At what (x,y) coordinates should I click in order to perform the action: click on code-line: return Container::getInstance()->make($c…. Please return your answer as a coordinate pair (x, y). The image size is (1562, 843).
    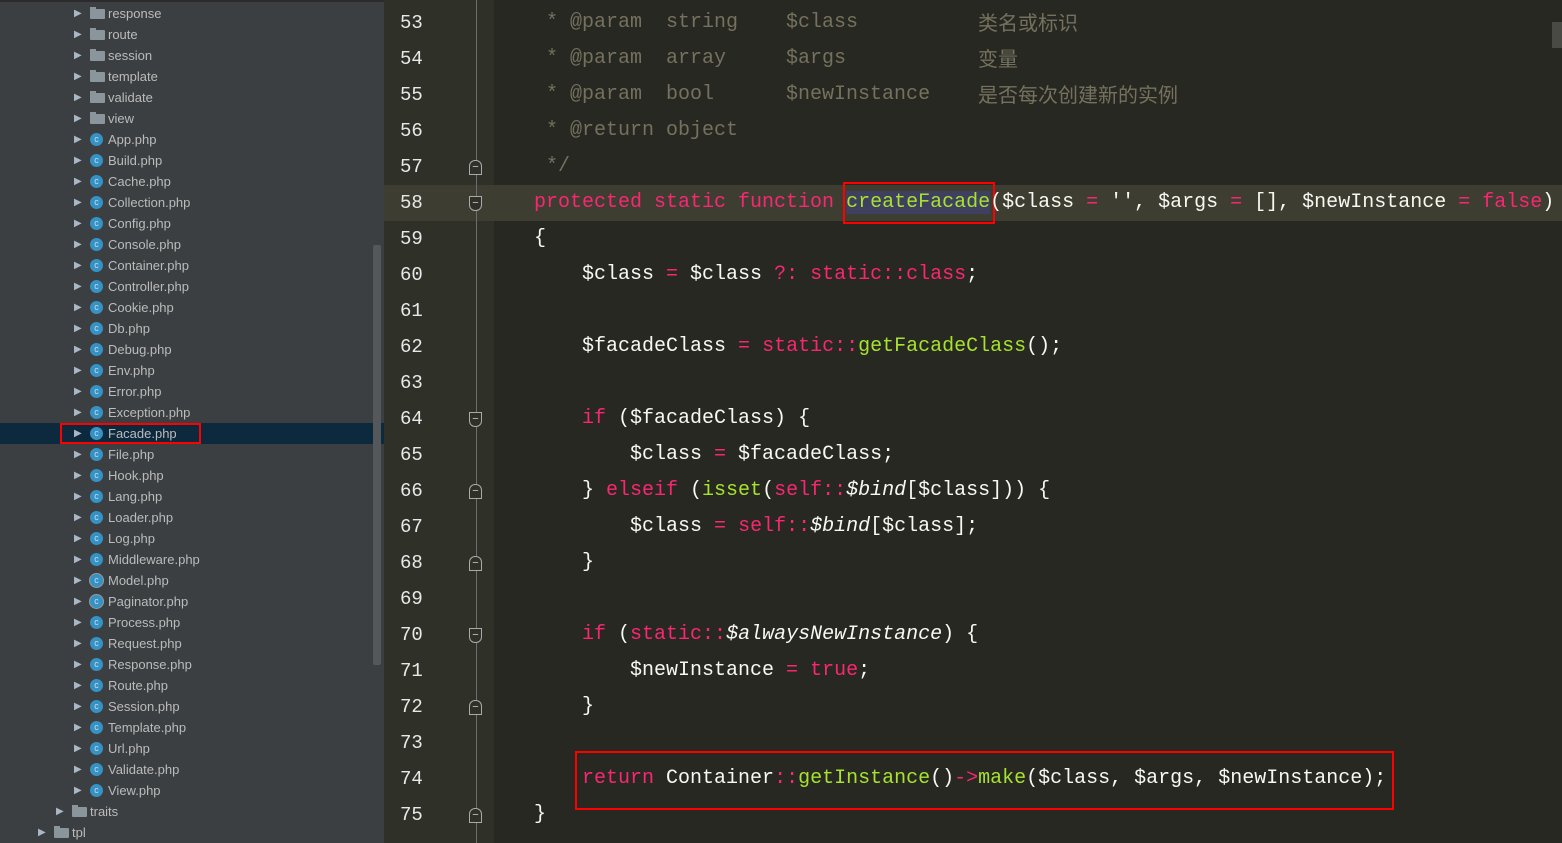
    Looking at the image, I should click on (960, 779).